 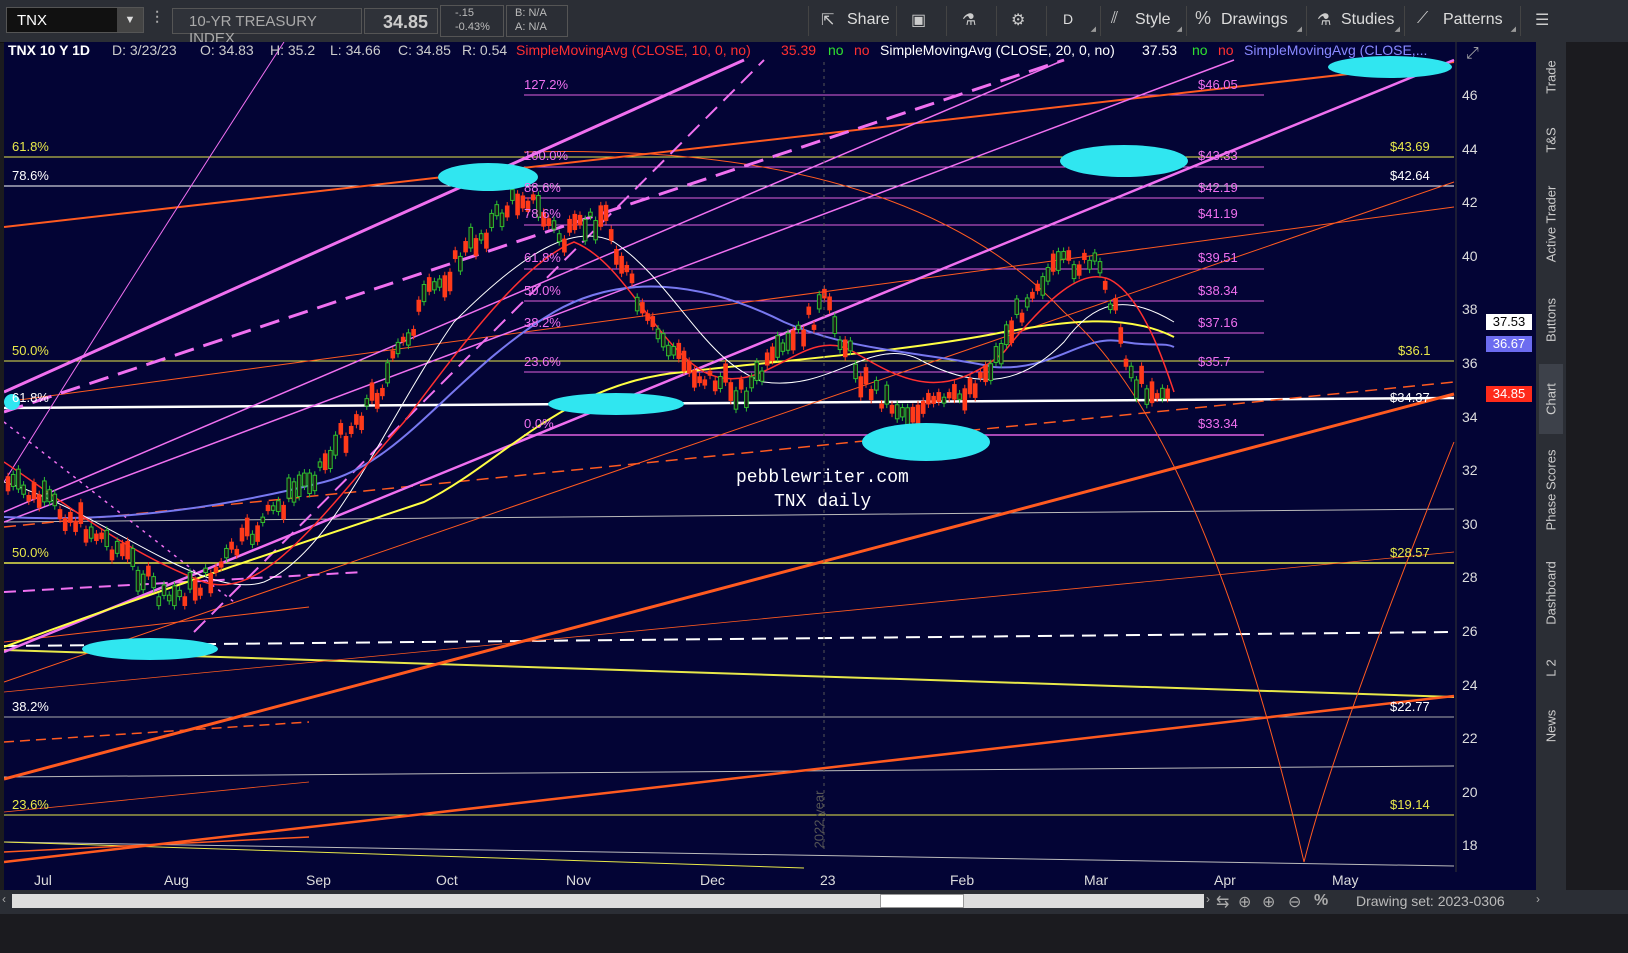 What do you see at coordinates (1461, 21) in the screenshot?
I see `patterns-button: ⟋ Patterns ◢` at bounding box center [1461, 21].